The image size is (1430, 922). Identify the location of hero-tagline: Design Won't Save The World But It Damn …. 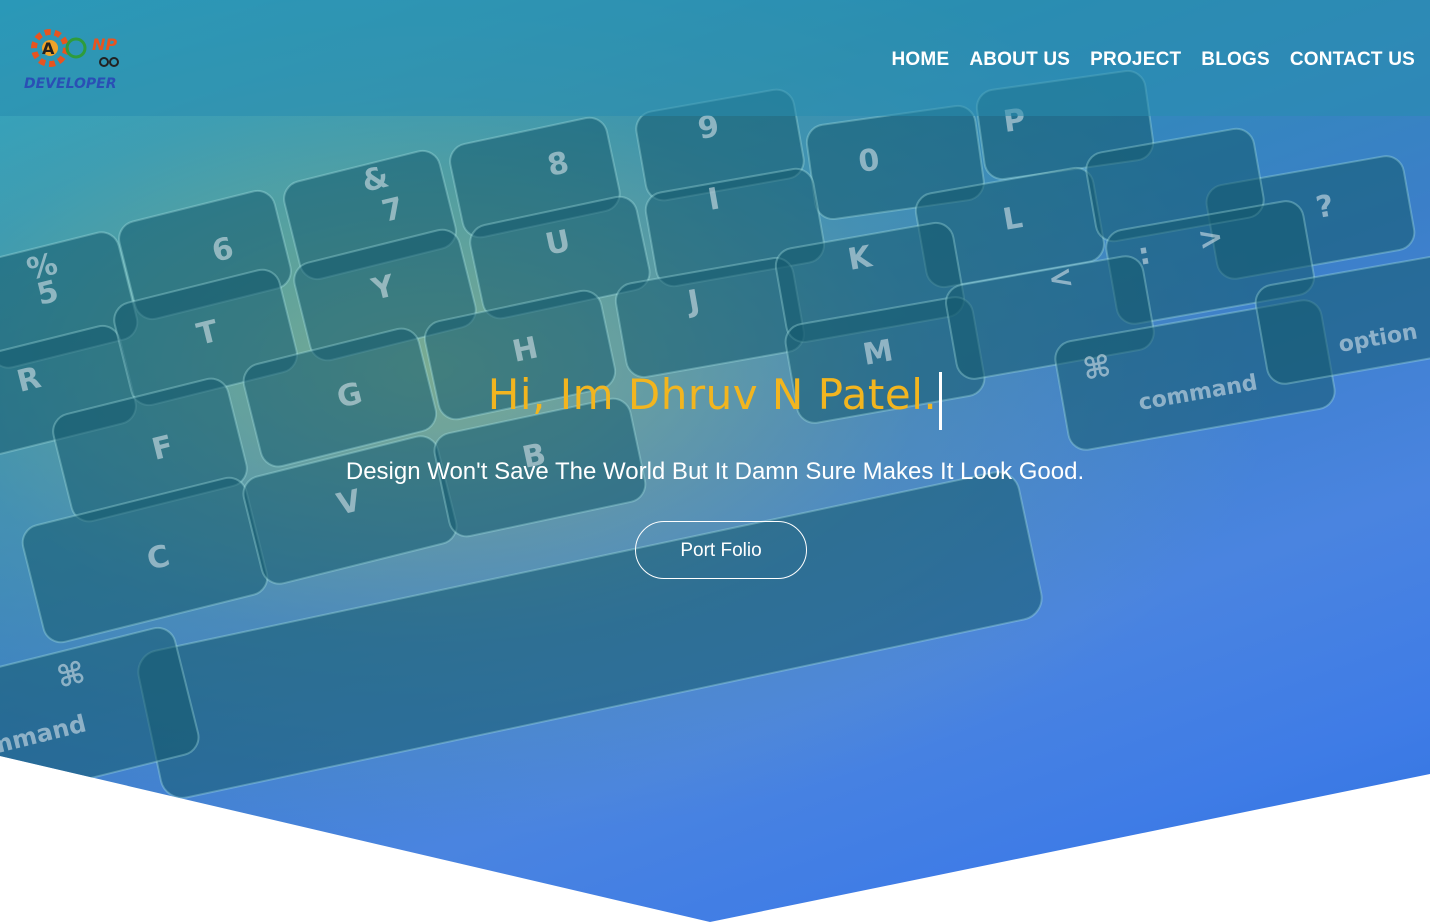
(715, 471).